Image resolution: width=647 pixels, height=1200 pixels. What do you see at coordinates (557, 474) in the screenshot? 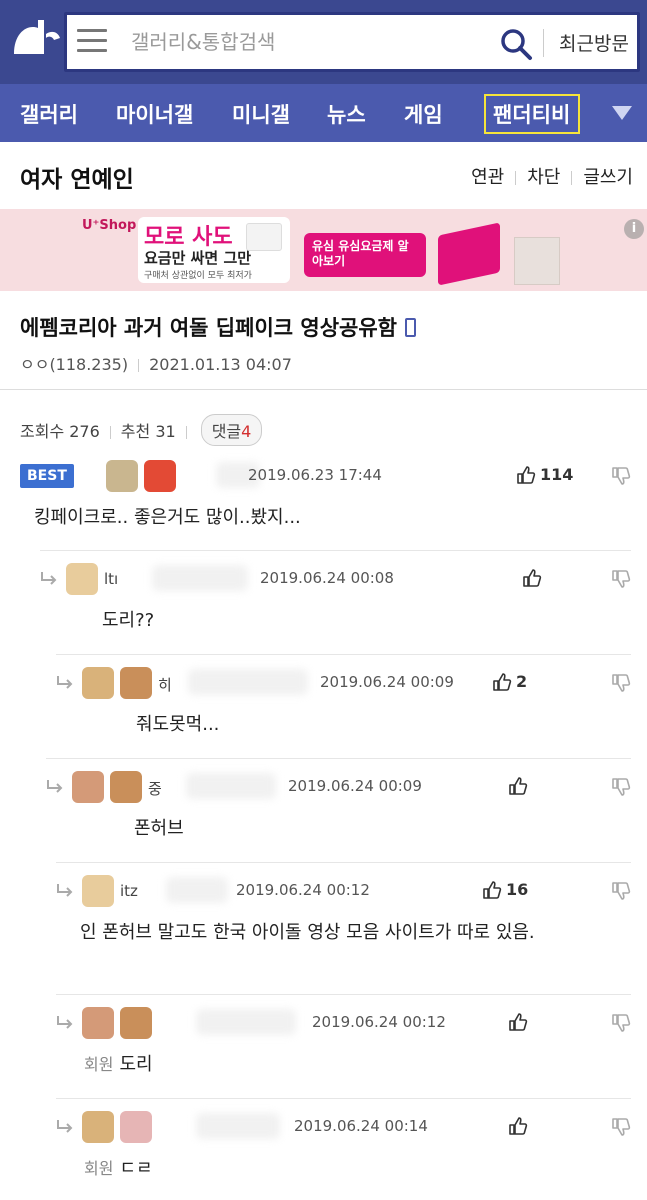
I see `like-count: 114` at bounding box center [557, 474].